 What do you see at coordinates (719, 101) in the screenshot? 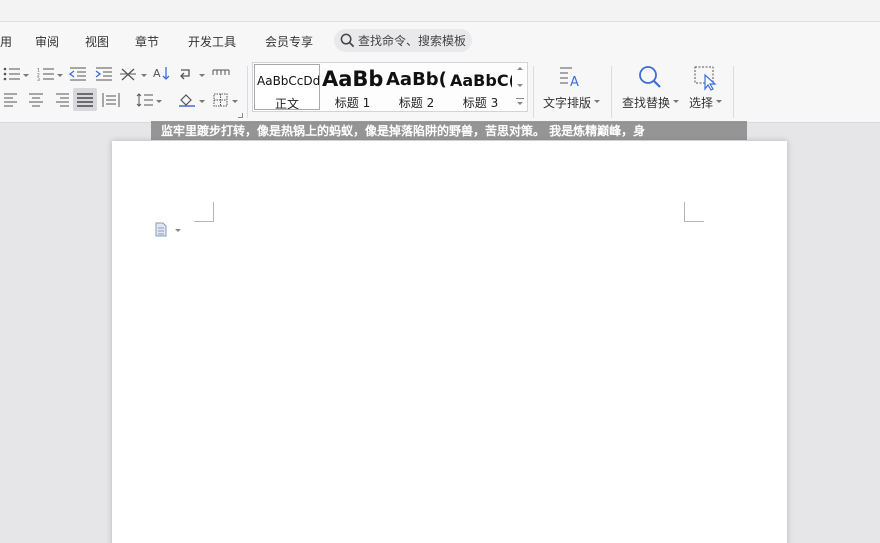
I see `select-dropdown` at bounding box center [719, 101].